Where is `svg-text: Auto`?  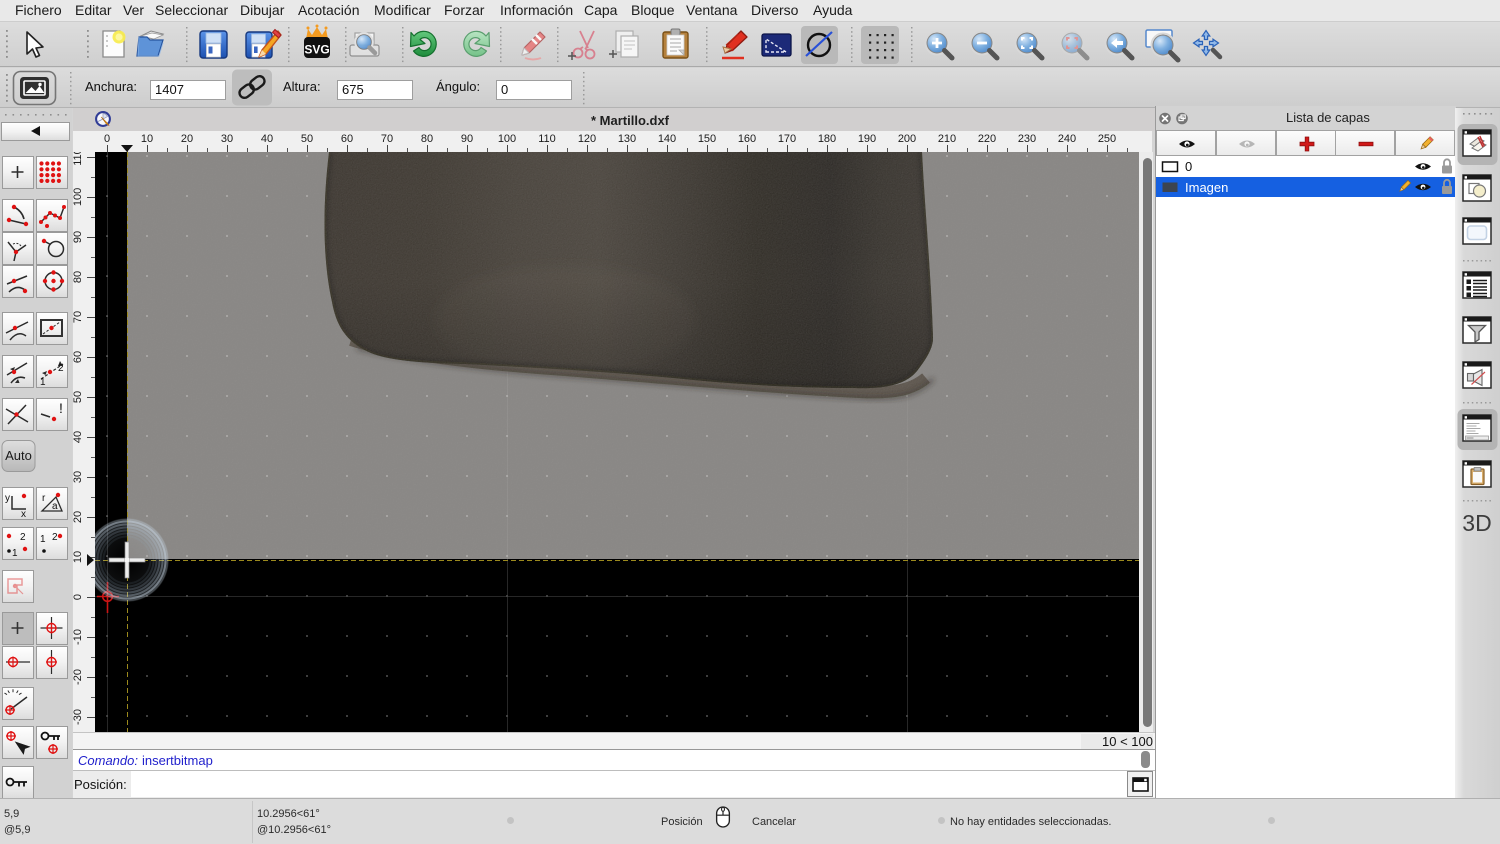 svg-text: Auto is located at coordinates (18, 455).